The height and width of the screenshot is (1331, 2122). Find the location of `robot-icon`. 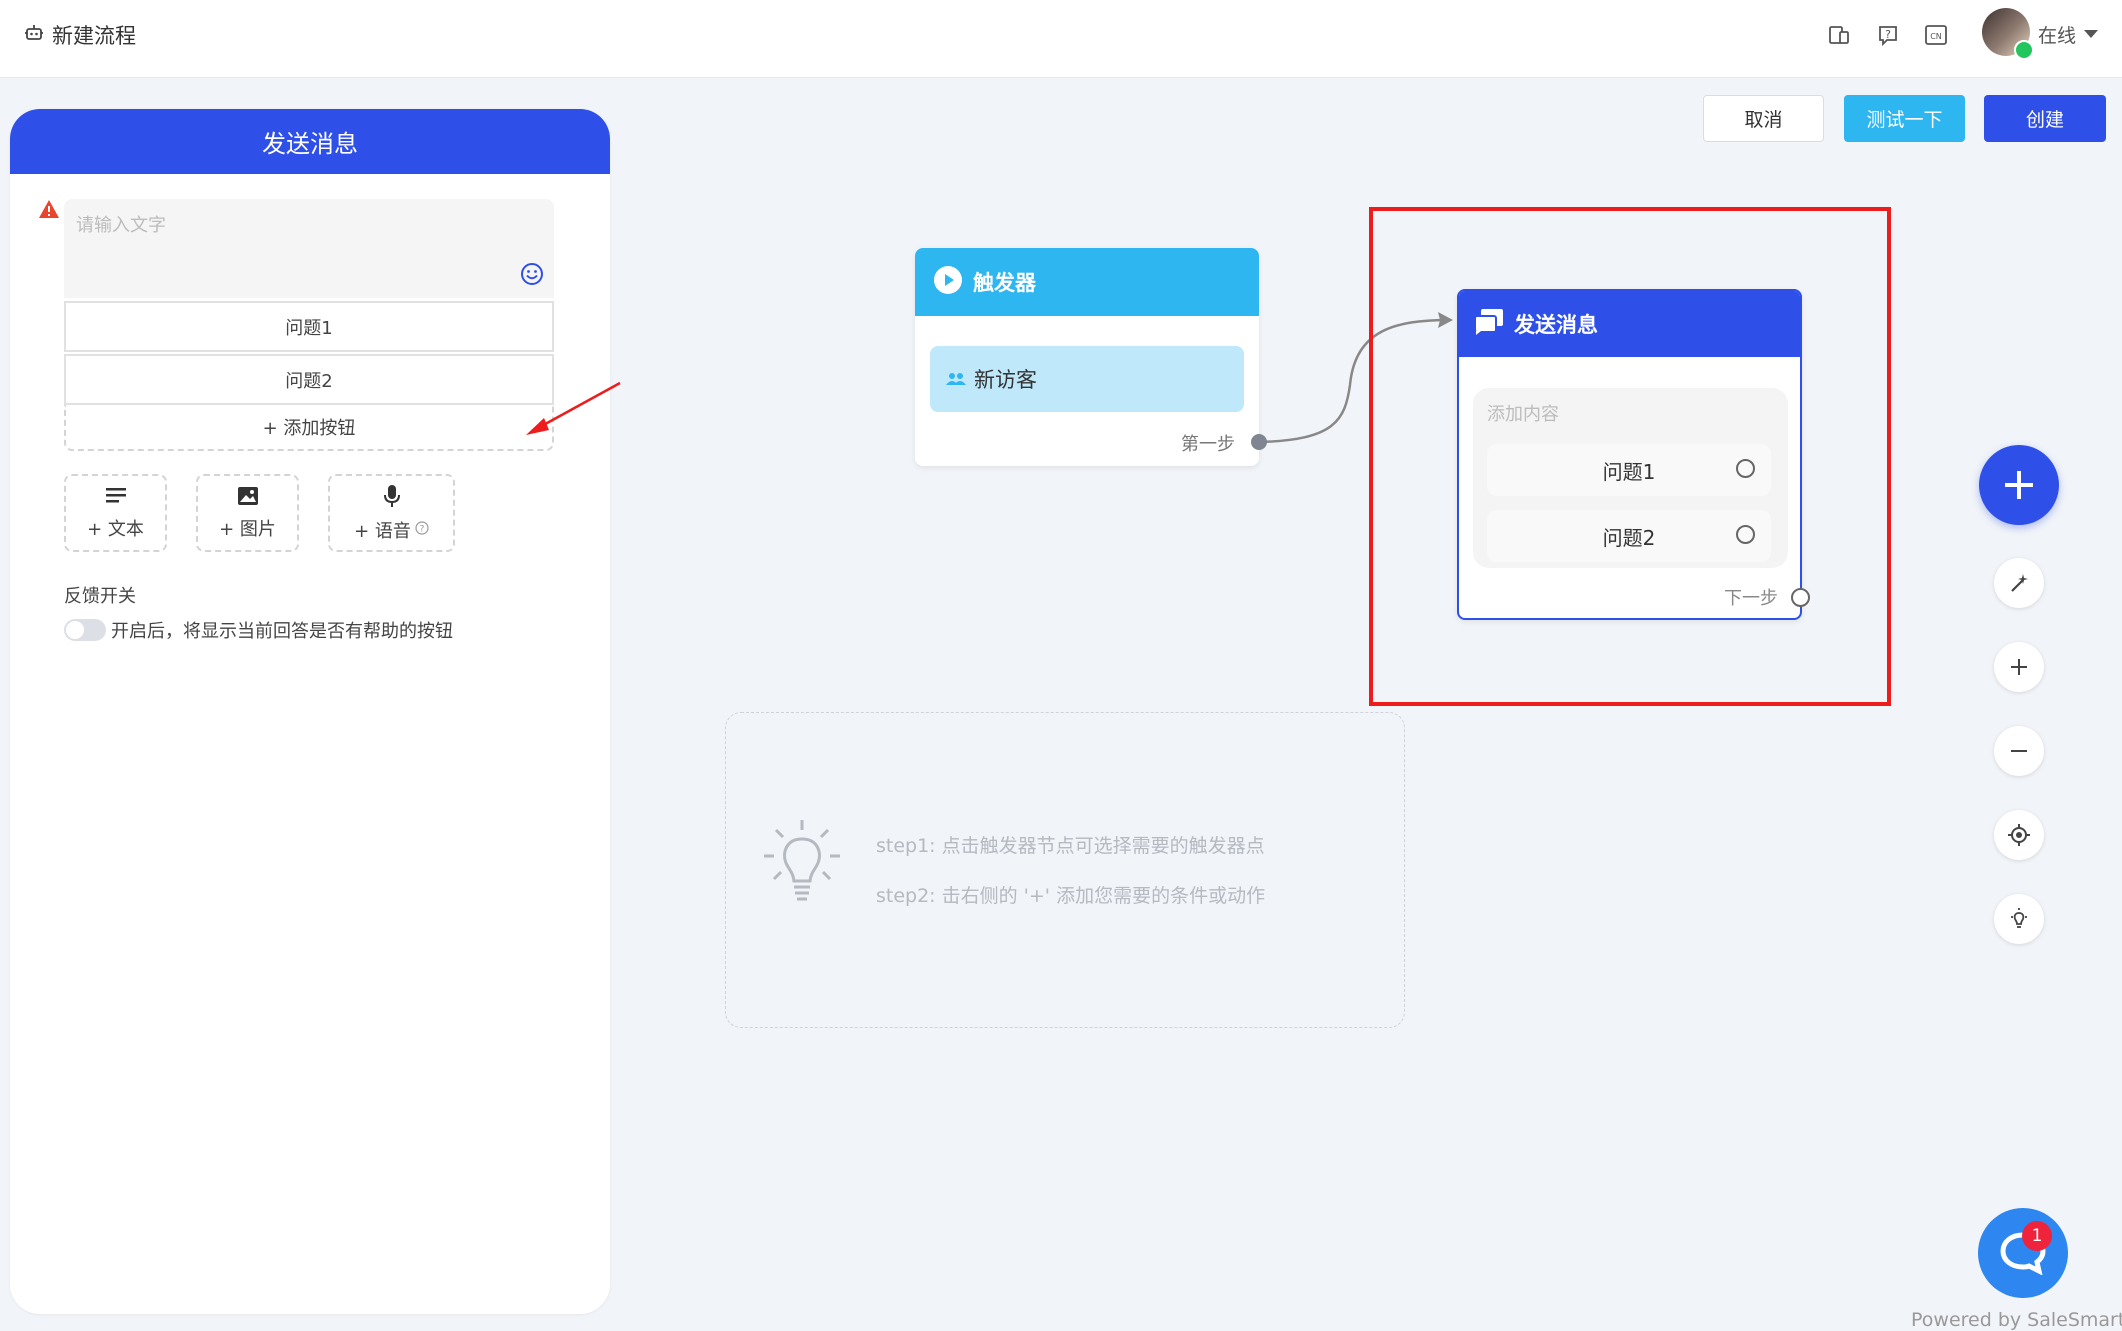

robot-icon is located at coordinates (34, 35).